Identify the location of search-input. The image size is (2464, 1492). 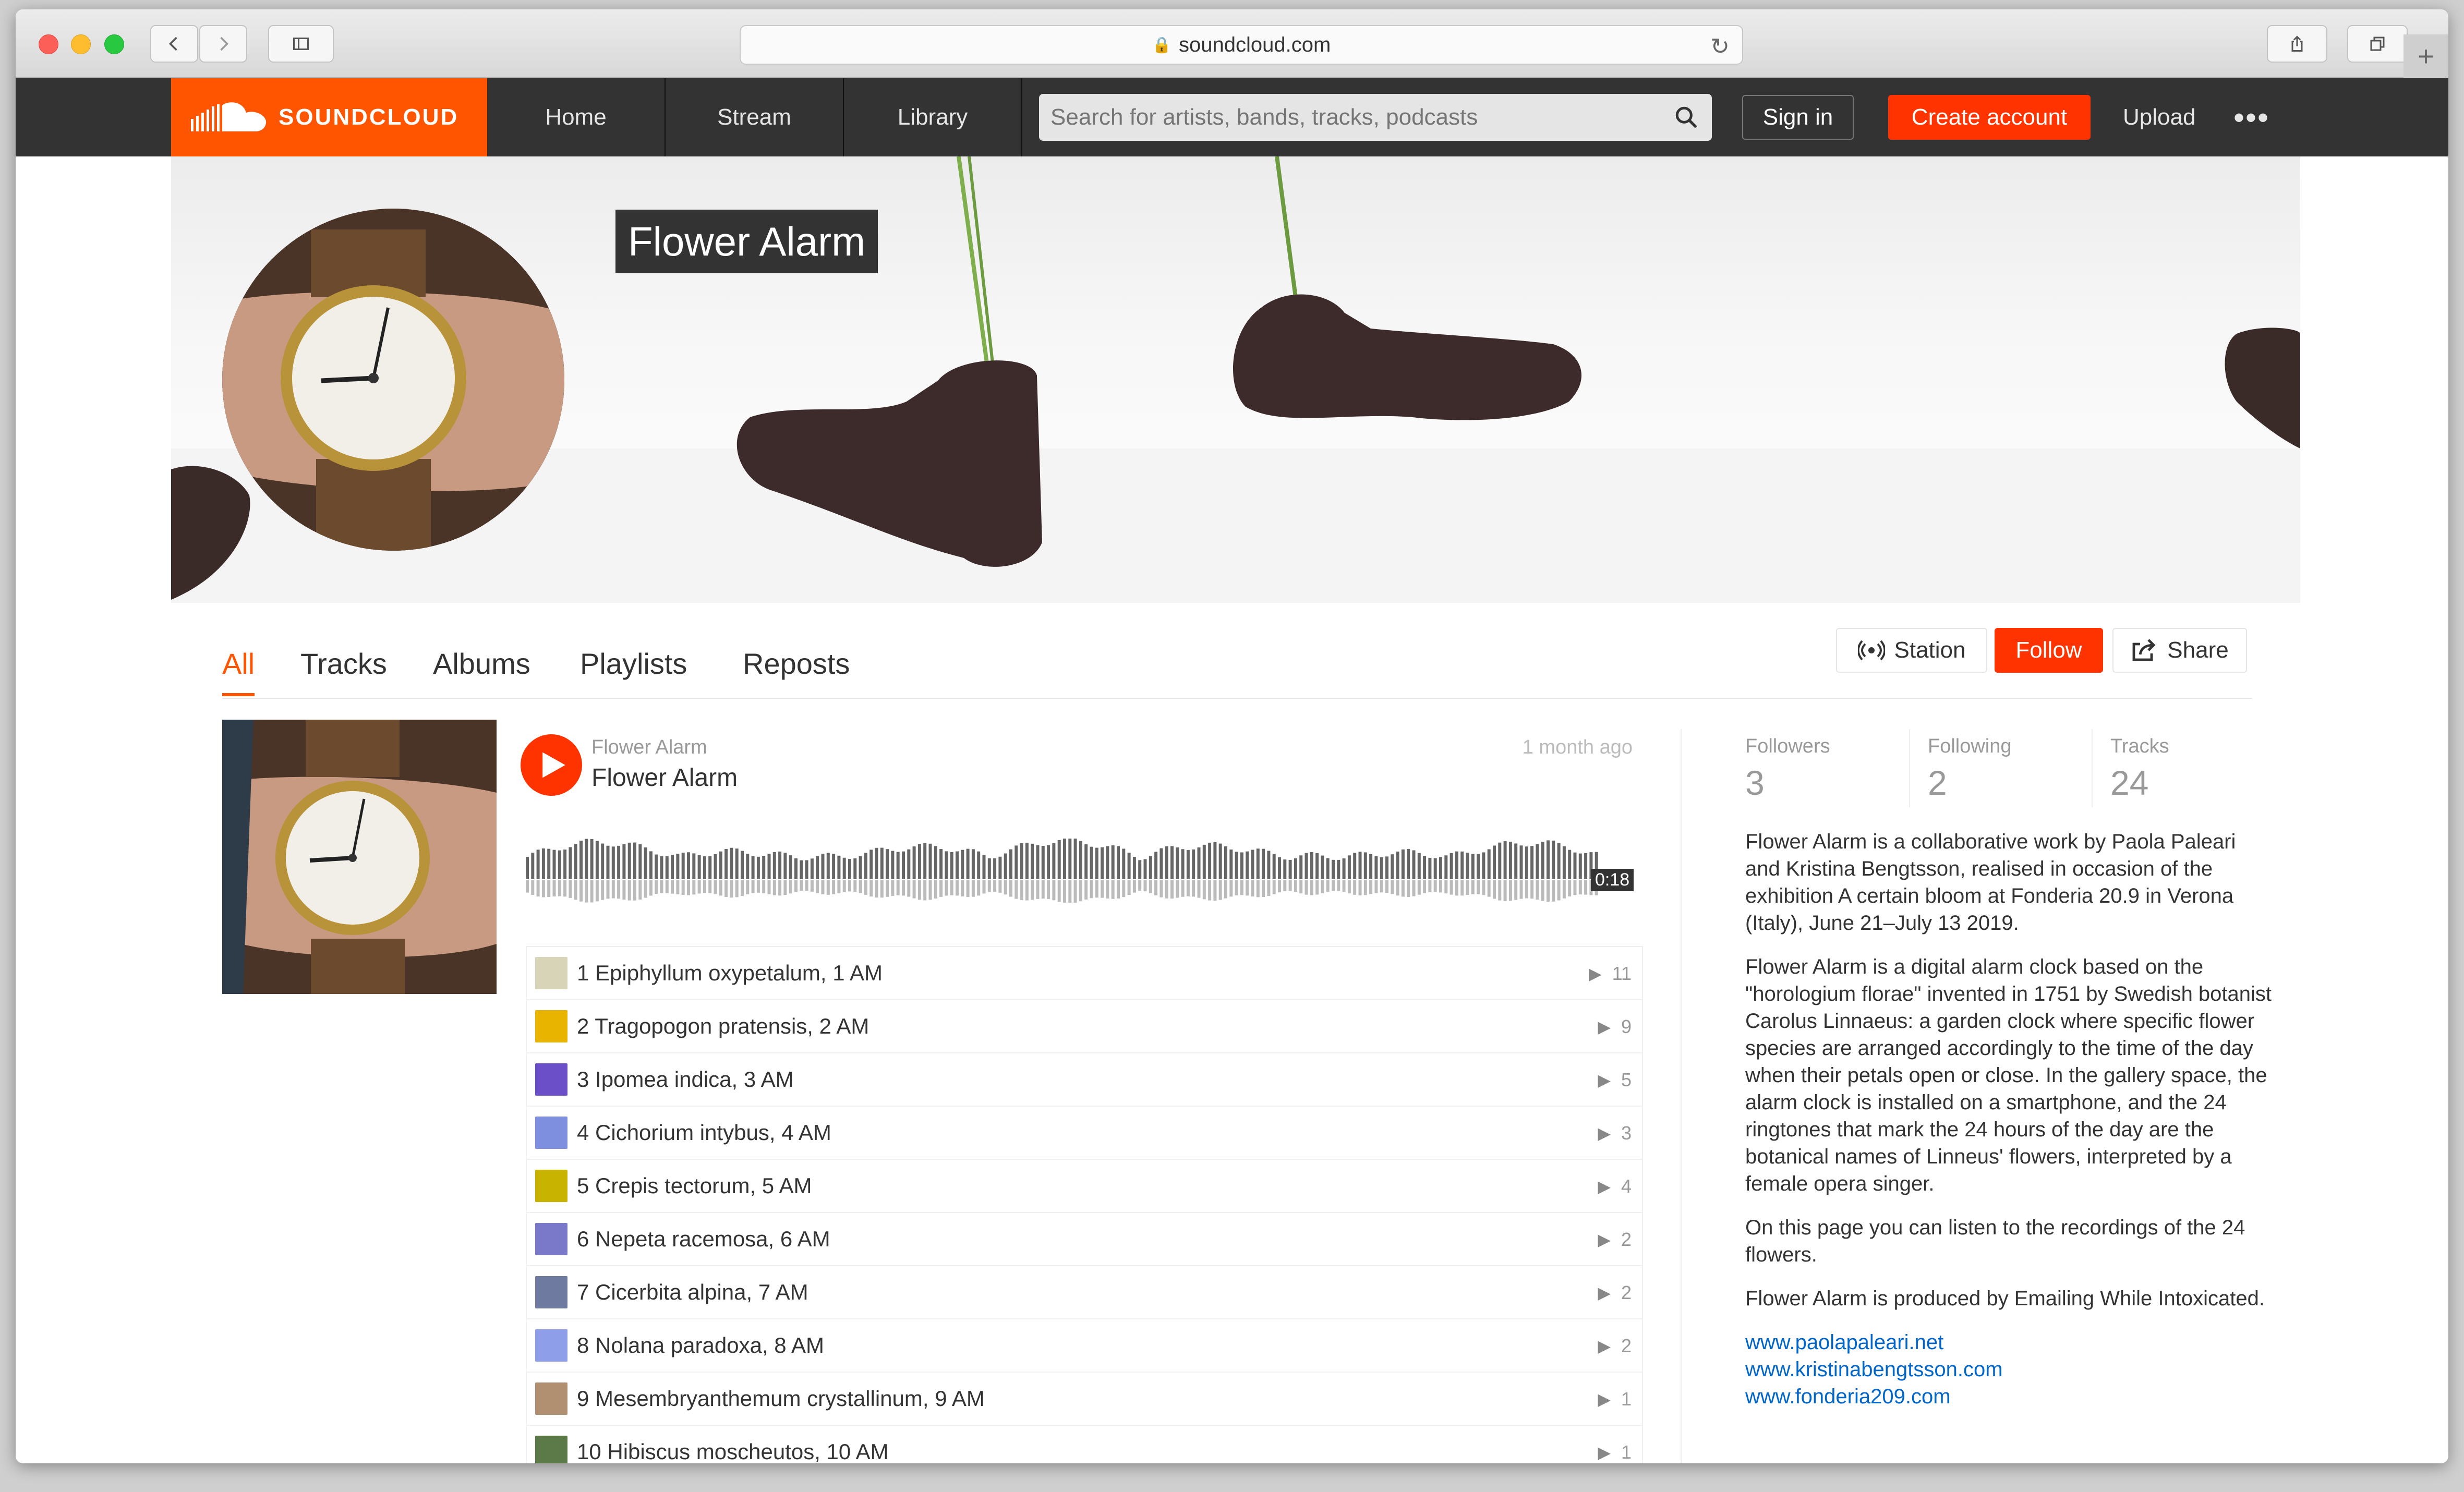
(1350, 117).